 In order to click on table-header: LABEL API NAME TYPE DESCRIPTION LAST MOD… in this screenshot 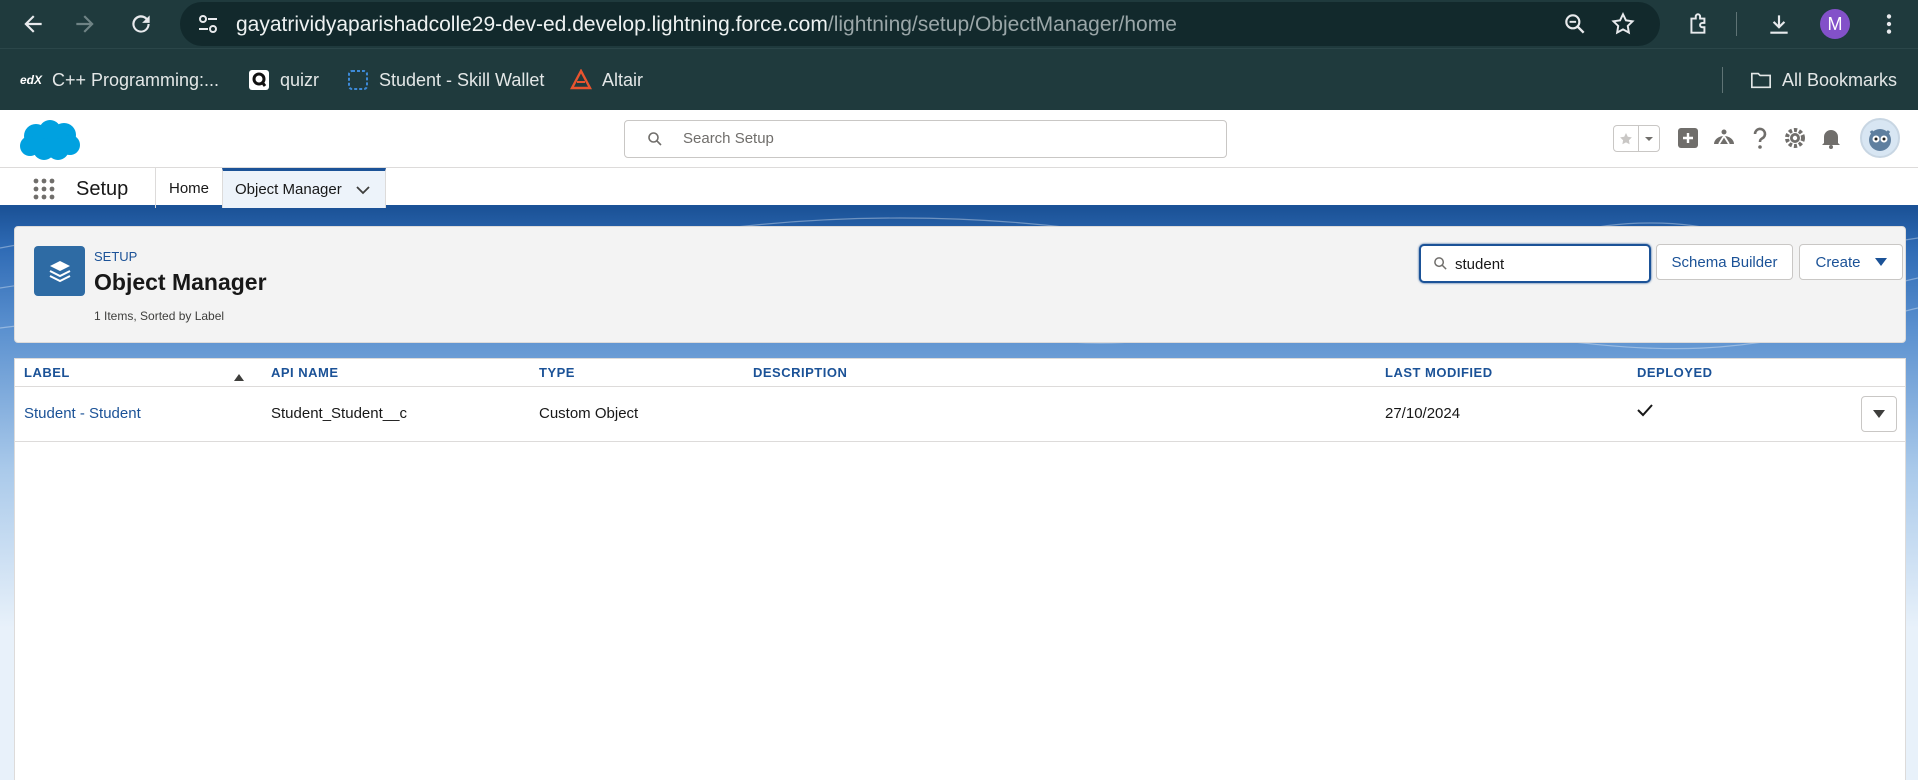, I will do `click(960, 373)`.